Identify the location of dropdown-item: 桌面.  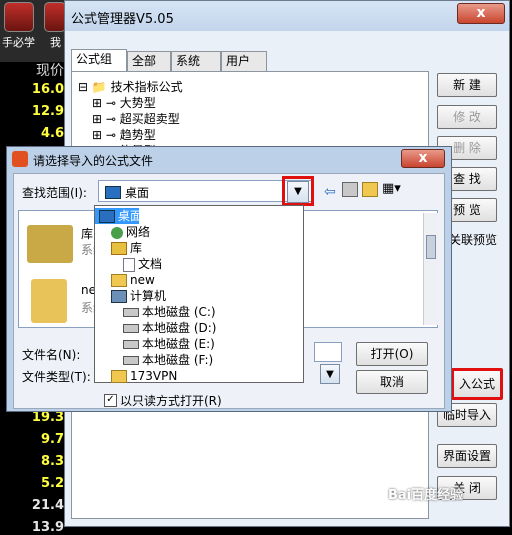
(119, 216).